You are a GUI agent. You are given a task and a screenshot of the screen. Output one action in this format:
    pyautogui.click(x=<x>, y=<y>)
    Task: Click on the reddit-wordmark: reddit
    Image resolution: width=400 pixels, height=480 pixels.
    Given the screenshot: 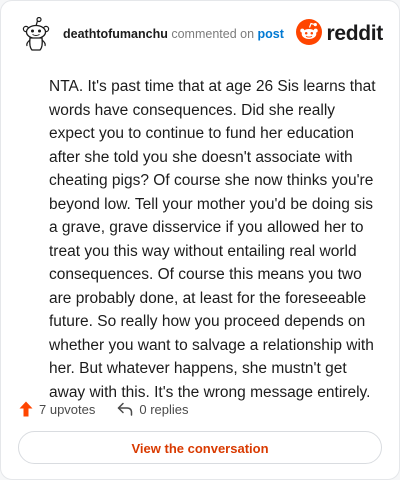 What is the action you would take?
    pyautogui.click(x=354, y=33)
    